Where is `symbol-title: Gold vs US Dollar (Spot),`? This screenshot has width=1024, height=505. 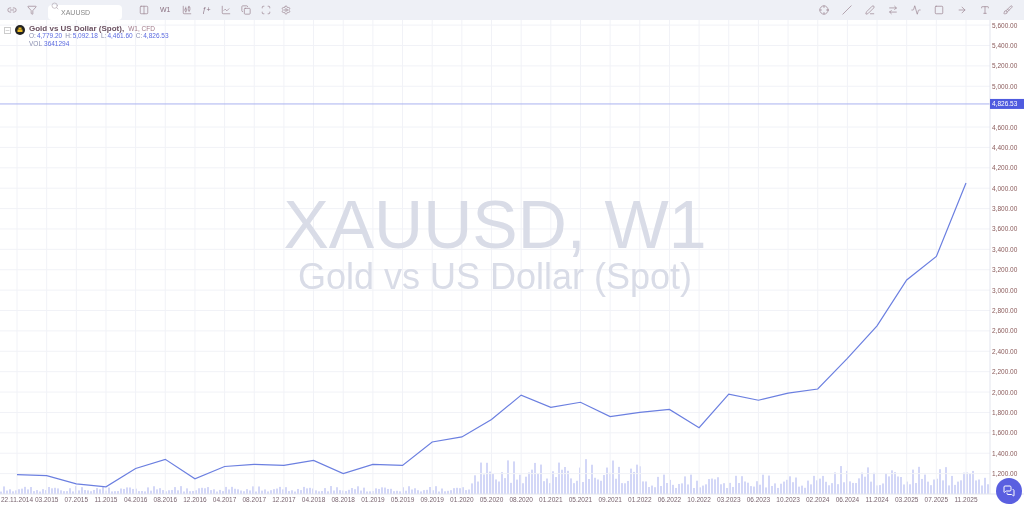 symbol-title: Gold vs US Dollar (Spot), is located at coordinates (77, 28).